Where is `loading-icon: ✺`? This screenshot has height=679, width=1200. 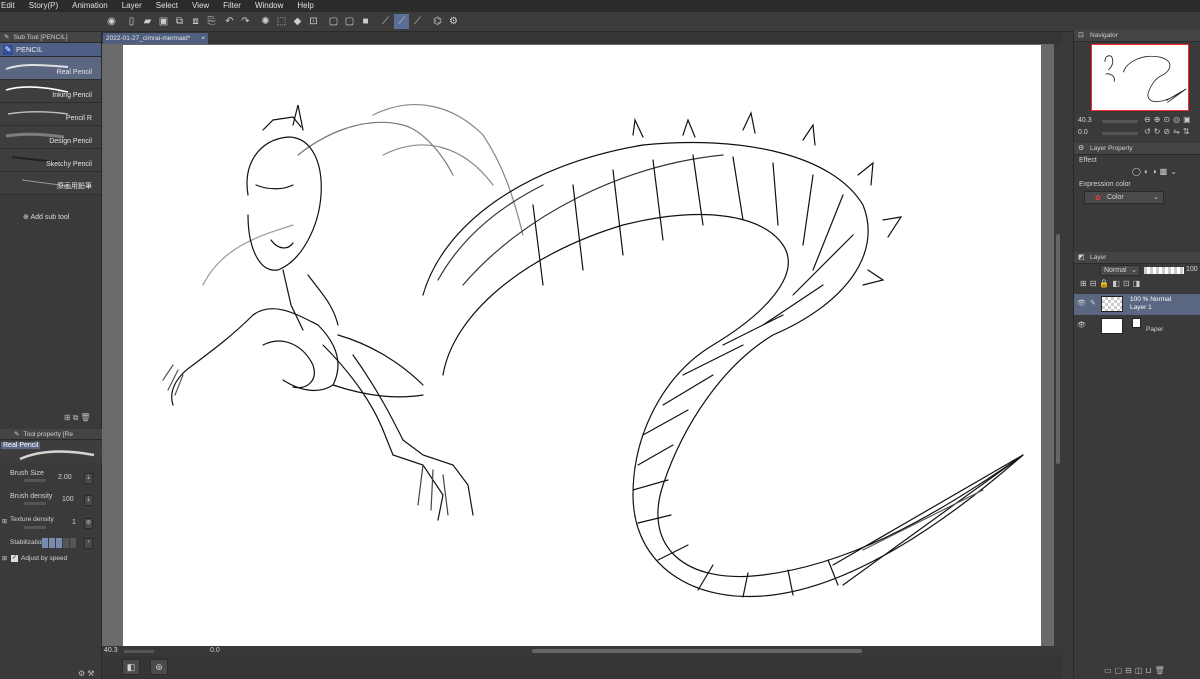
loading-icon: ✺ is located at coordinates (265, 21).